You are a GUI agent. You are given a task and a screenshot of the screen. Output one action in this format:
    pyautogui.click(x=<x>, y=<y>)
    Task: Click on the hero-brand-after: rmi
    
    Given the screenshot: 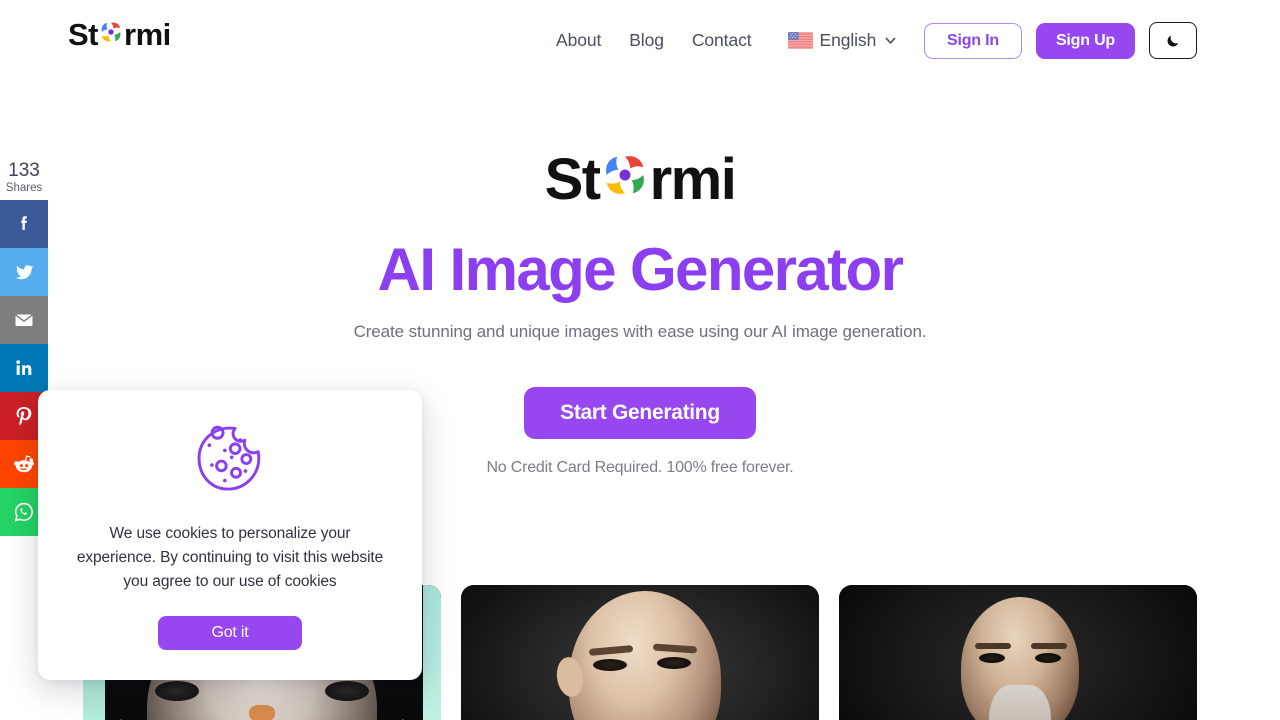 What is the action you would take?
    pyautogui.click(x=693, y=179)
    